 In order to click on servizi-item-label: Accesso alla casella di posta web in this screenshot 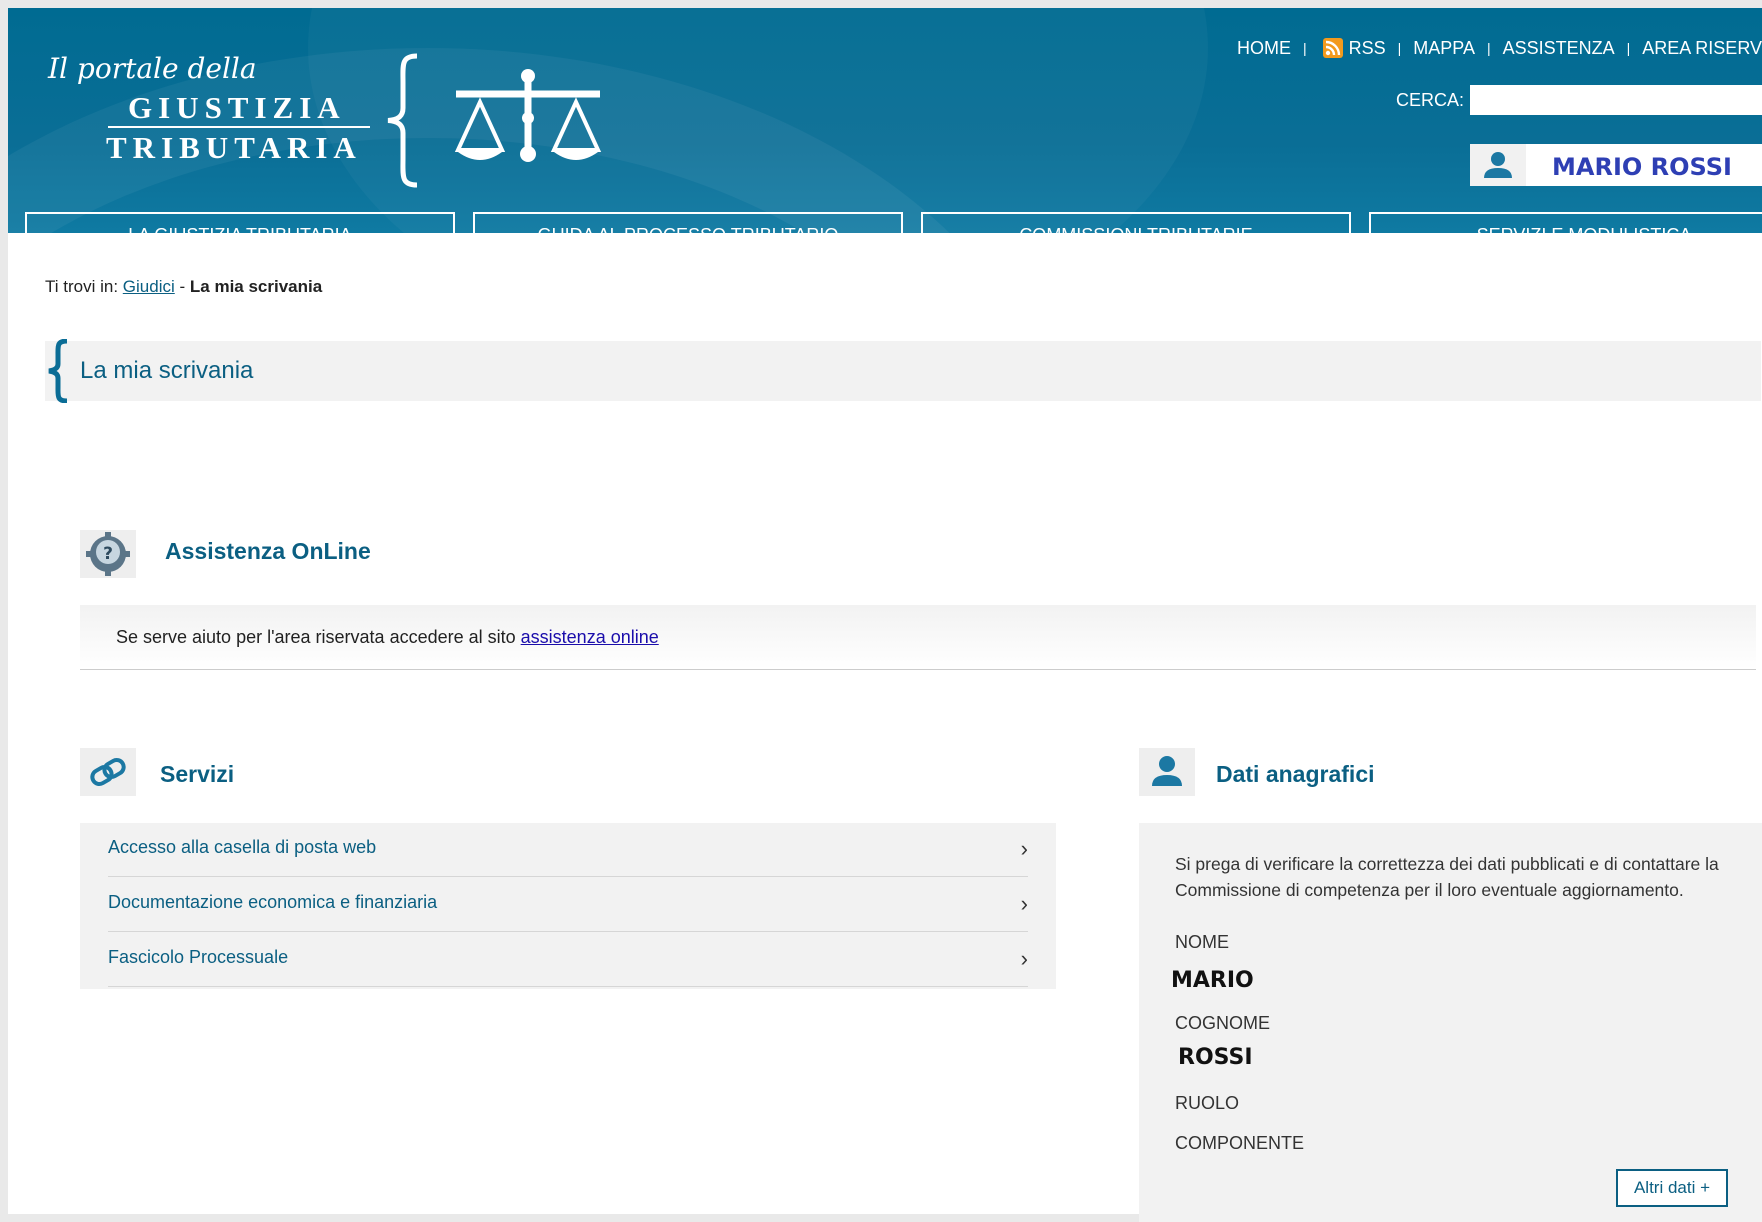, I will do `click(242, 847)`.